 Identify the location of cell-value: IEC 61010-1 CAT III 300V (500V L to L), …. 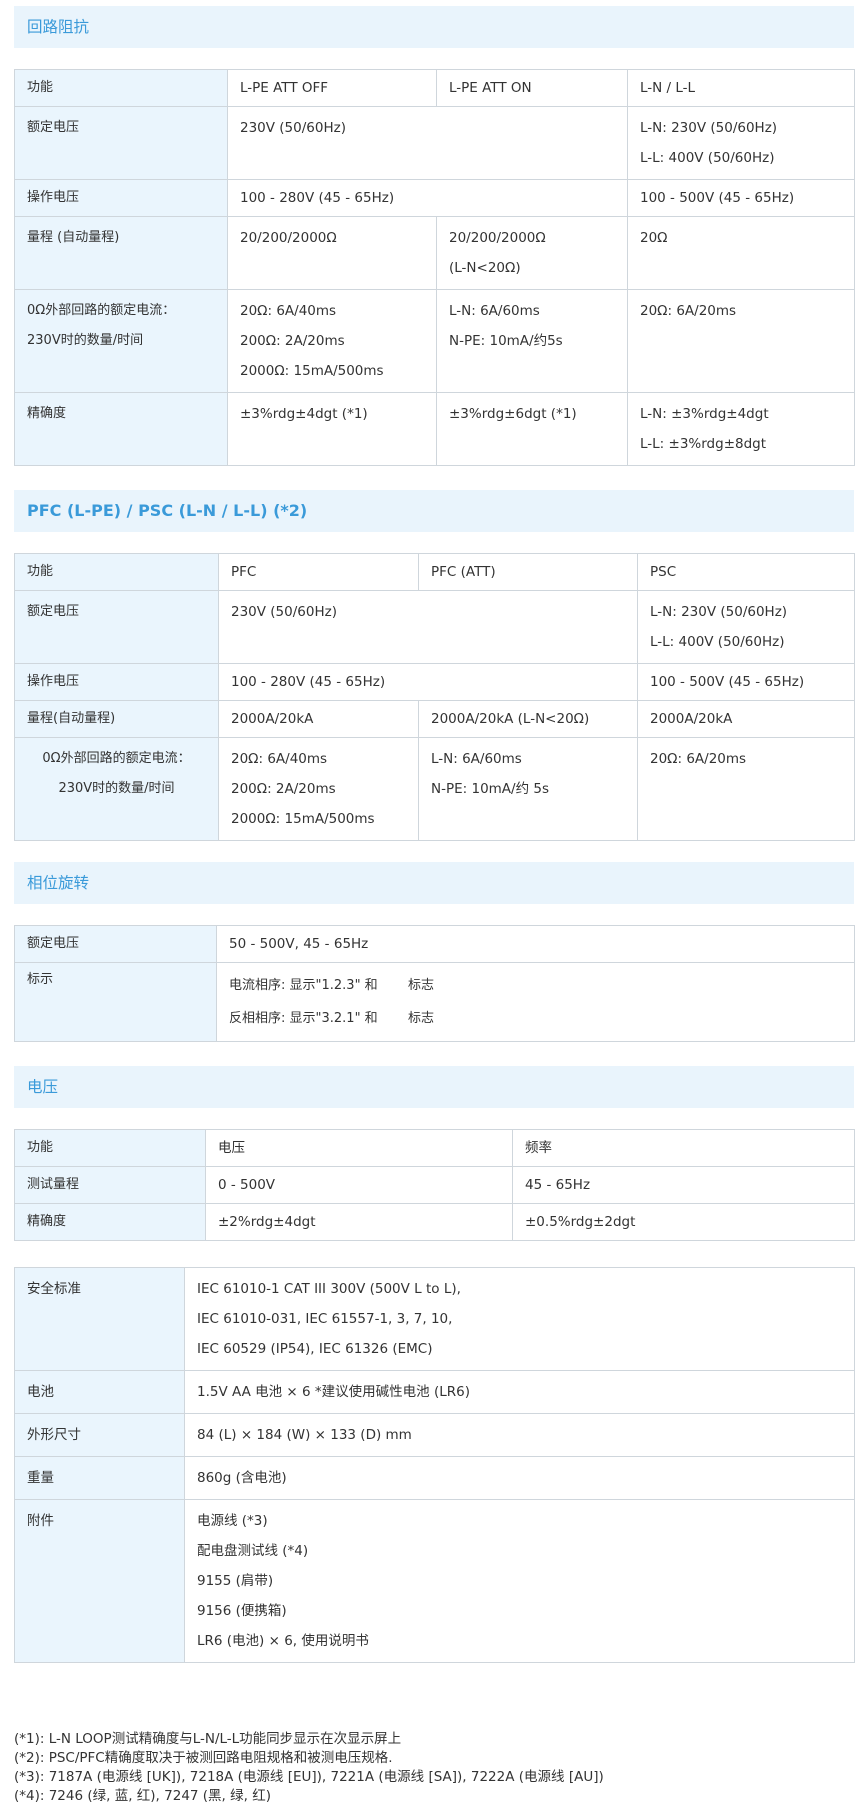
(519, 1319).